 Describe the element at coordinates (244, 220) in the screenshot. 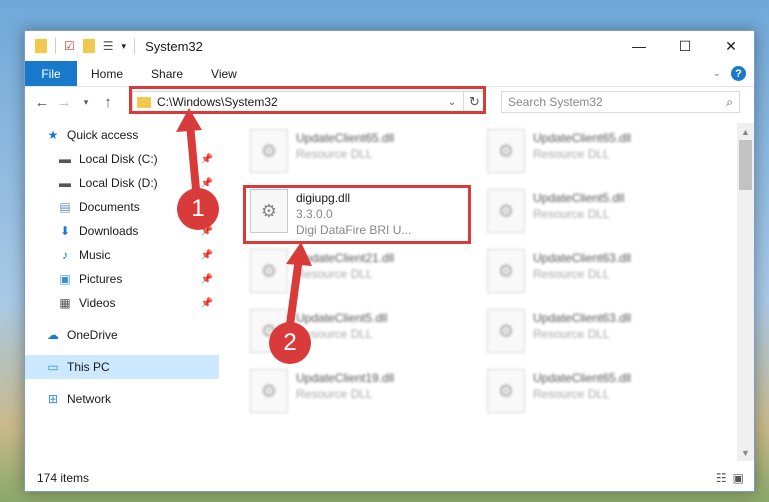

I see `annotation-arrows` at that location.